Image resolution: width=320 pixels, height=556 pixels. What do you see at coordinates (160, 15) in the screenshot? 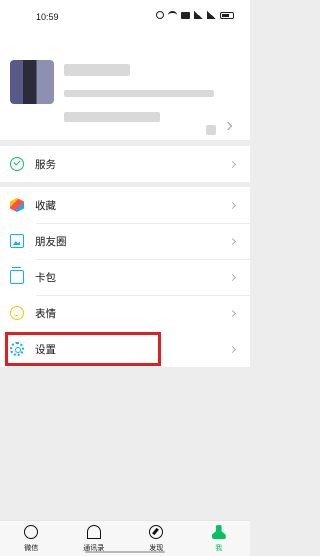
I see `alarm-icon` at bounding box center [160, 15].